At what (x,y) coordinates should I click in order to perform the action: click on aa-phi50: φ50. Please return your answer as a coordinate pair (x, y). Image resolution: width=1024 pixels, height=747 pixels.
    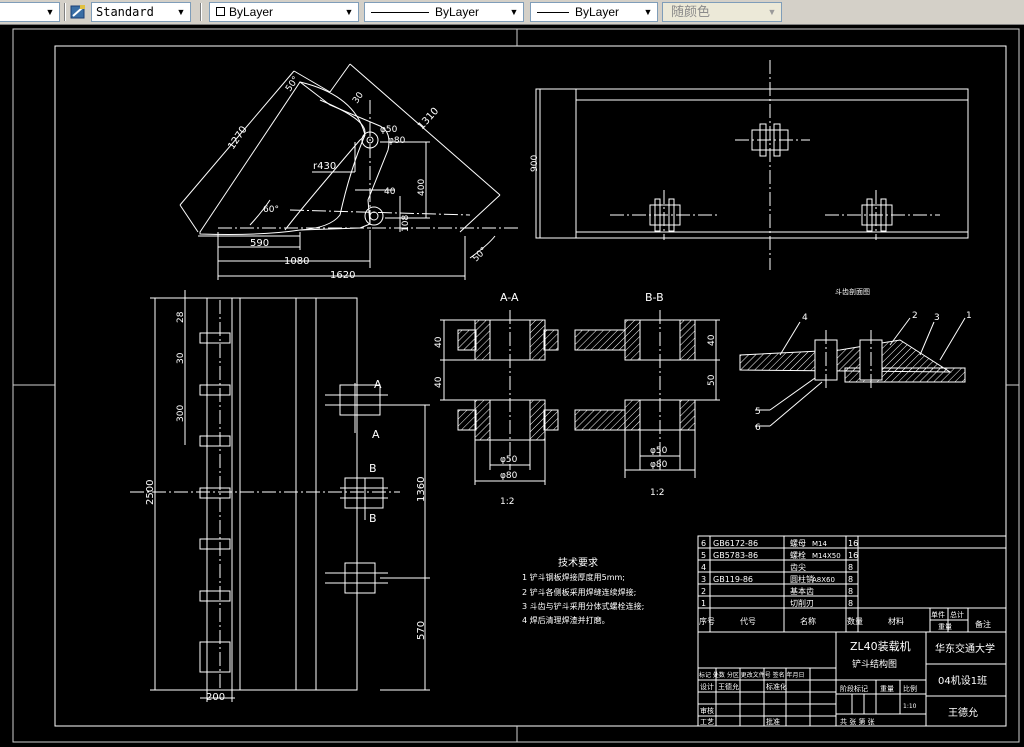
    Looking at the image, I should click on (509, 460).